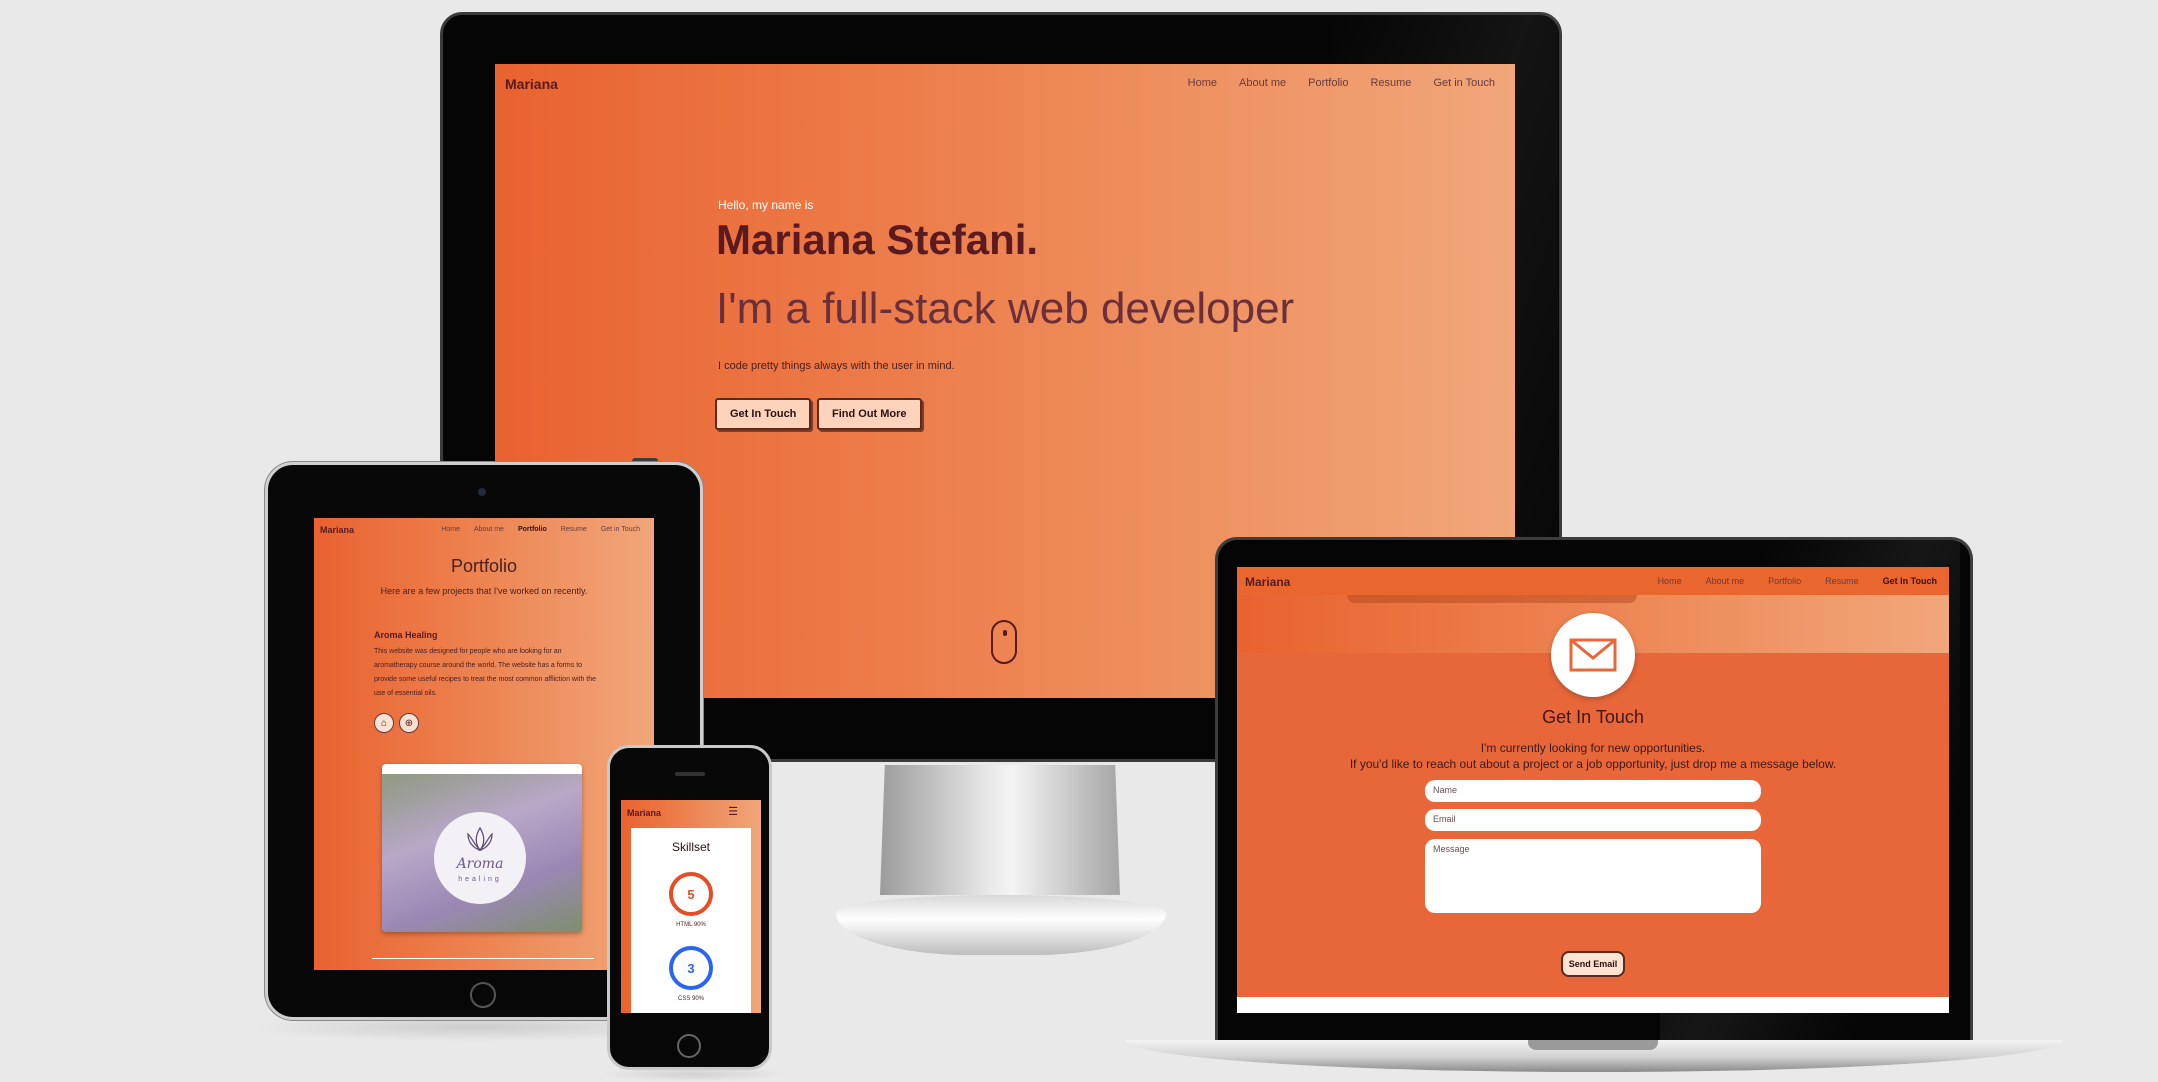 The image size is (2158, 1082). What do you see at coordinates (1593, 717) in the screenshot?
I see `contact-heading: Get In Touch` at bounding box center [1593, 717].